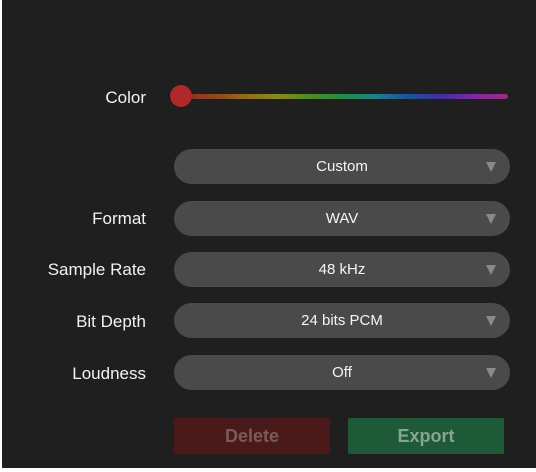 This screenshot has width=536, height=472. Describe the element at coordinates (426, 436) in the screenshot. I see `export-button: Export` at that location.